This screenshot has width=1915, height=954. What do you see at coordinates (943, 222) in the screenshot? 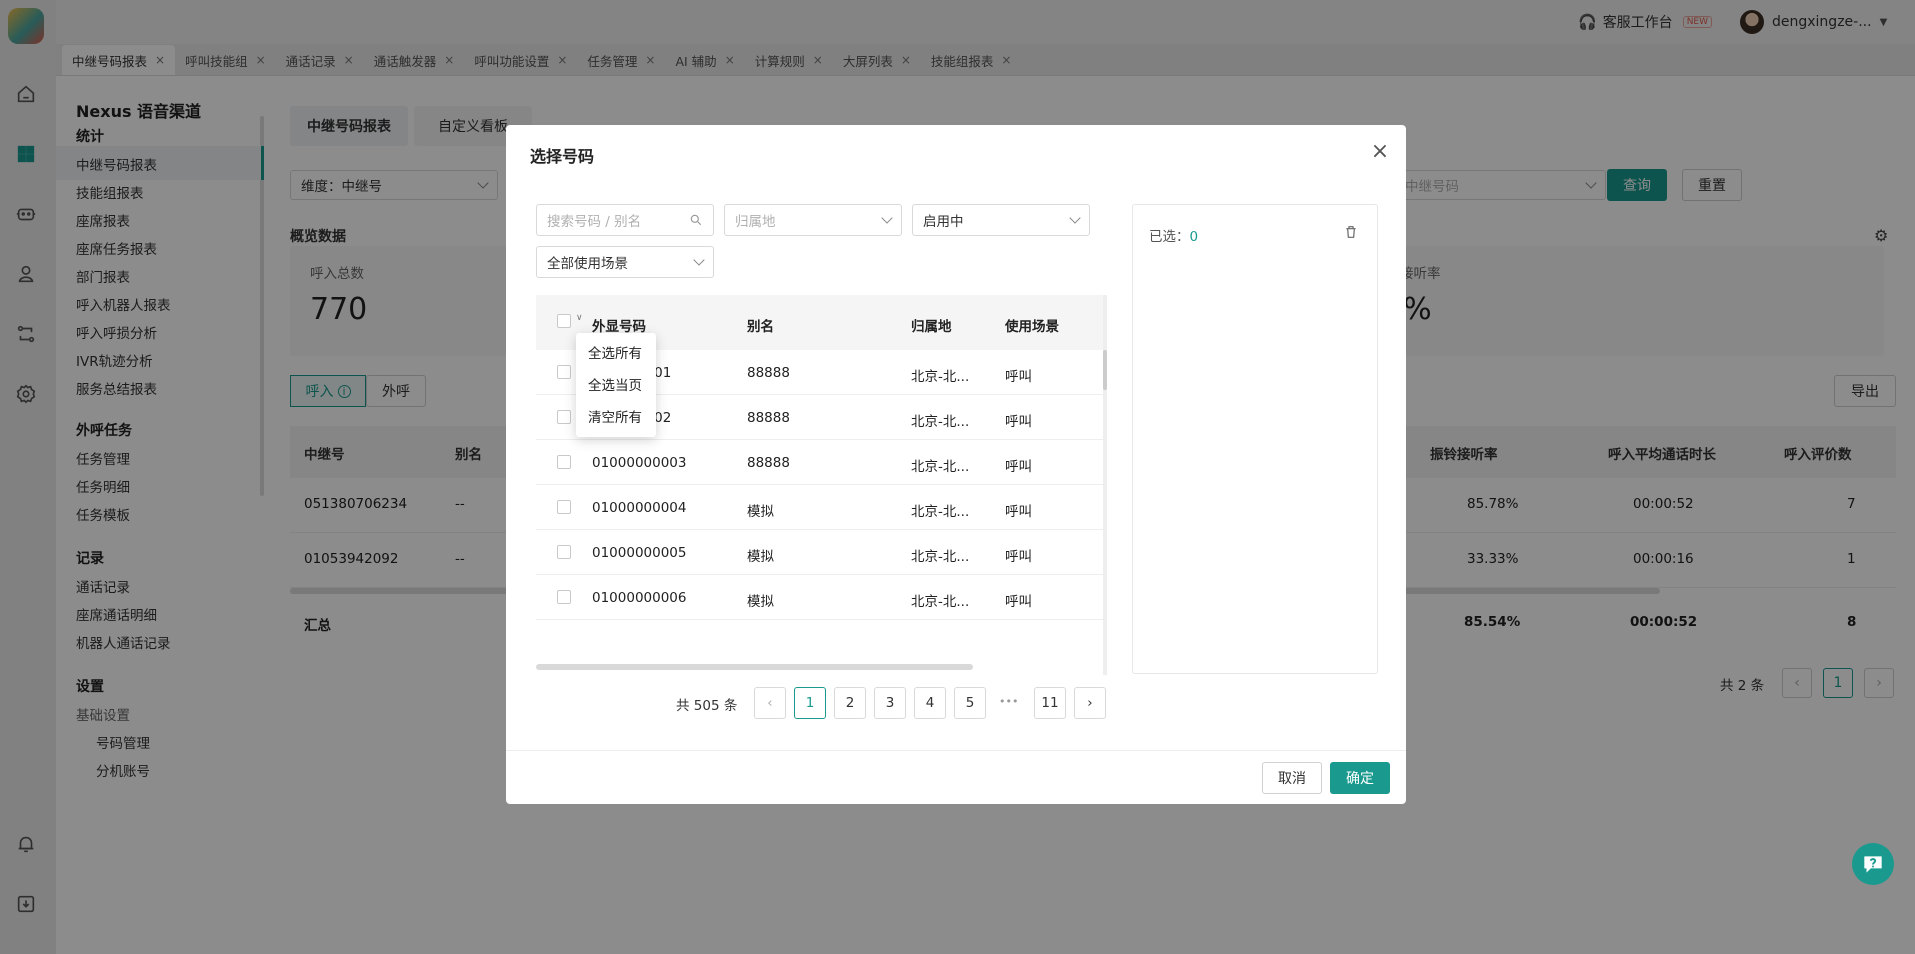
I see `status-value: 启用中` at bounding box center [943, 222].